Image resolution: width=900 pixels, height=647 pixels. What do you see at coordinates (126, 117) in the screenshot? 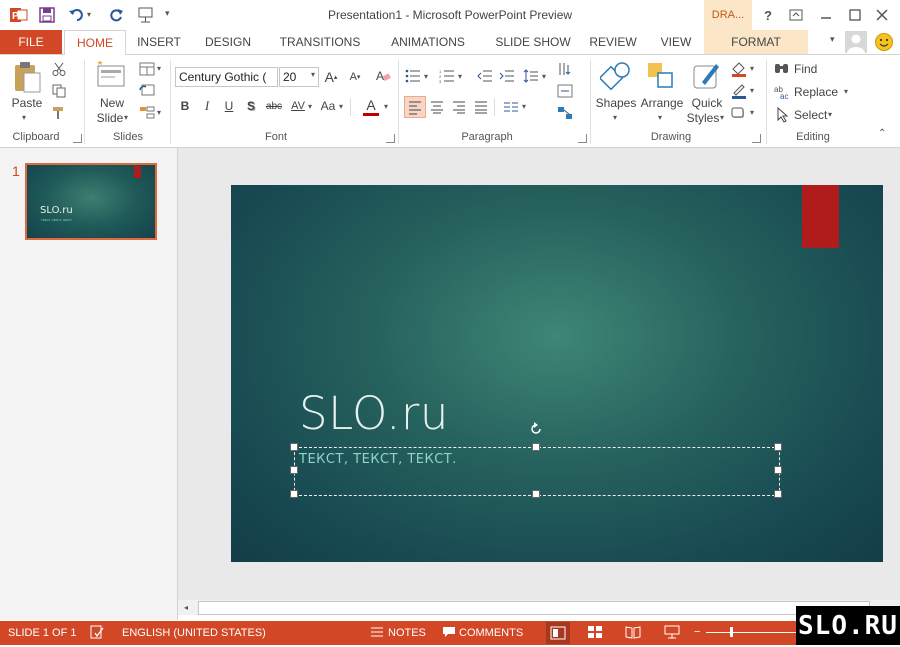
I see `new-slide-dropdown-icon: ▾` at bounding box center [126, 117].